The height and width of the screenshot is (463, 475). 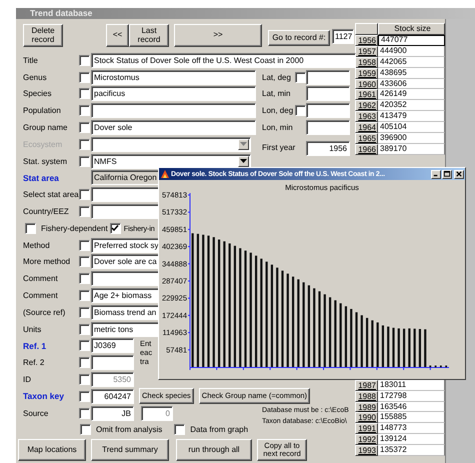 What do you see at coordinates (366, 94) in the screenshot?
I see `row-header: 1961` at bounding box center [366, 94].